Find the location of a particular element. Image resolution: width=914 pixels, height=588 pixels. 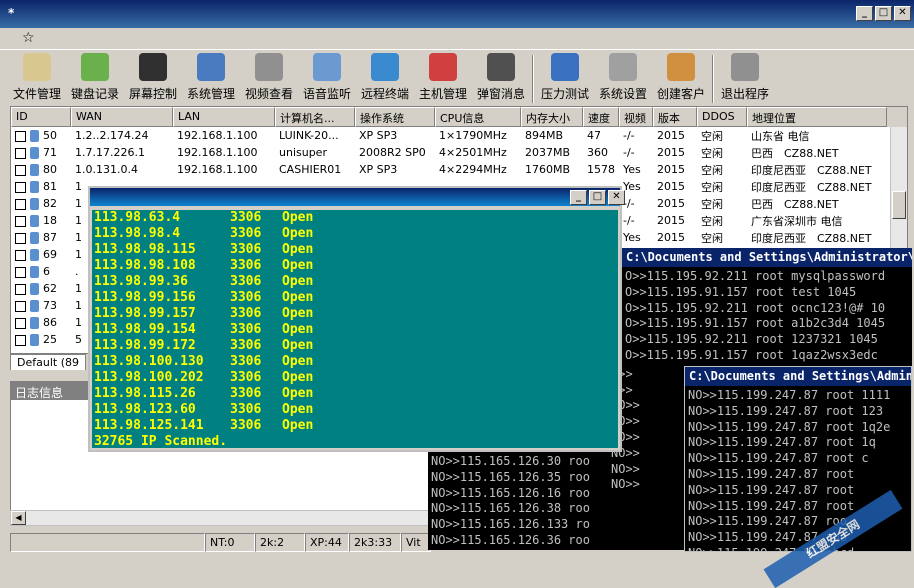

column-header: 内存大小 is located at coordinates (552, 117).